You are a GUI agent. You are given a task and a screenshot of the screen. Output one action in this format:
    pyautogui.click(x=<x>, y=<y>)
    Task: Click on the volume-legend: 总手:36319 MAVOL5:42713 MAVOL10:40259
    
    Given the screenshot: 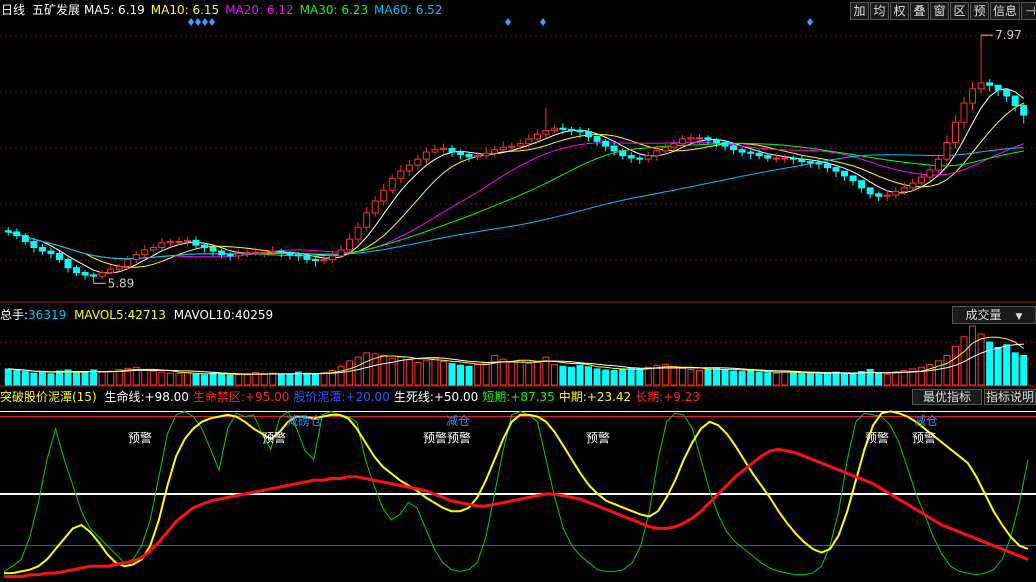 What is the action you would take?
    pyautogui.click(x=136, y=315)
    